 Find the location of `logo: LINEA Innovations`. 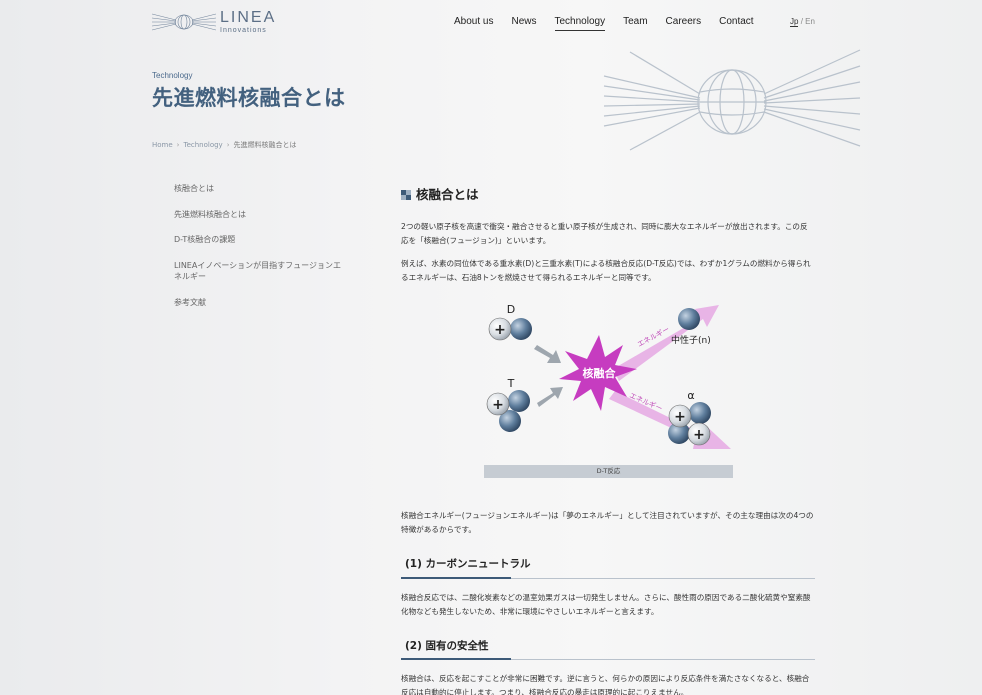

logo: LINEA Innovations is located at coordinates (214, 22).